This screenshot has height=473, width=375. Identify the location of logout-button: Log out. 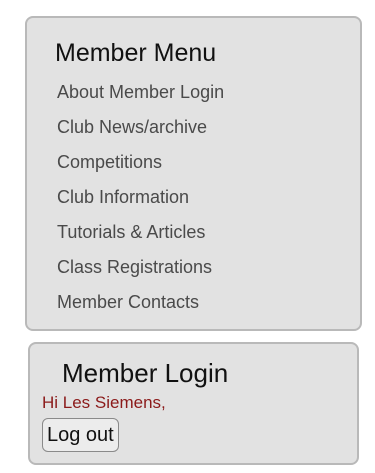
(80, 435).